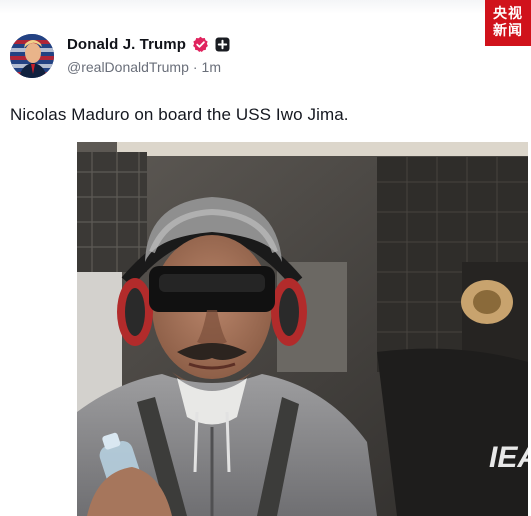  I want to click on cctv-news-watermark: 央视 新闻, so click(508, 23).